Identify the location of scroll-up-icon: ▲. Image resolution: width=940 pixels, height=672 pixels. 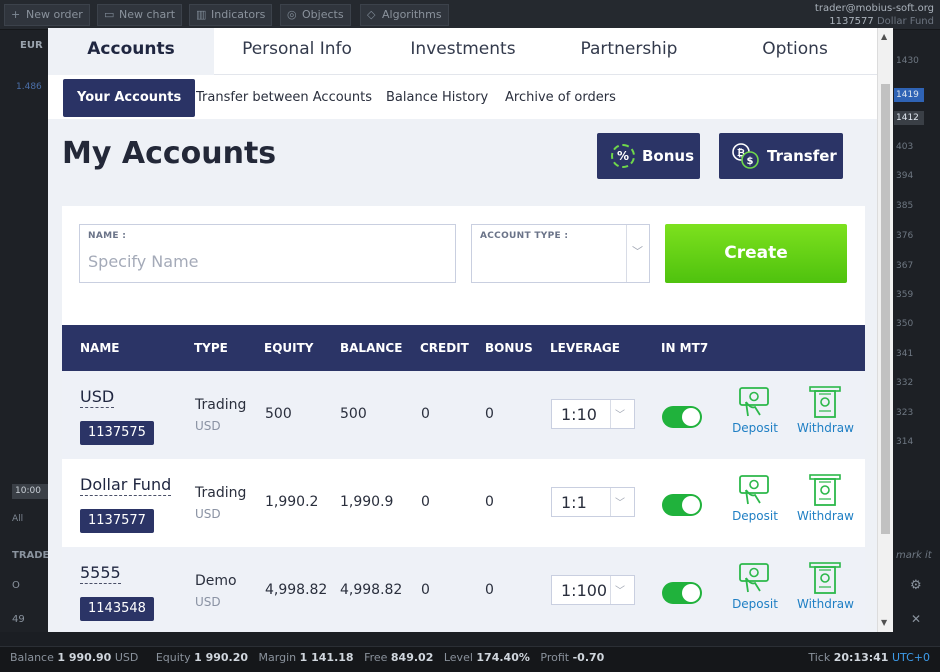
(884, 36).